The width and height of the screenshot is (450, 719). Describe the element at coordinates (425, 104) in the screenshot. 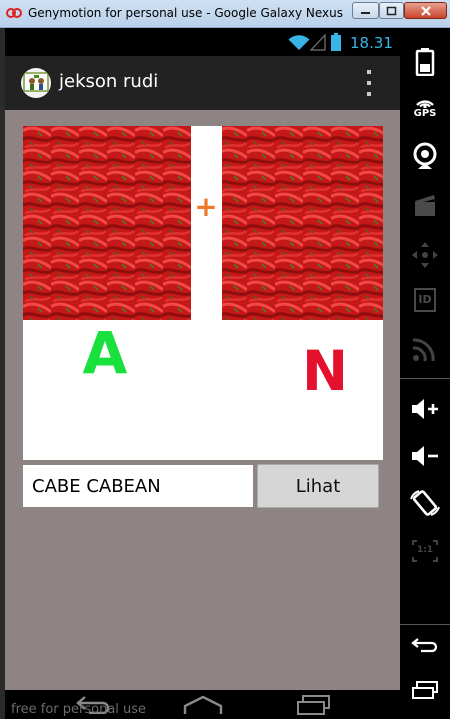

I see `gps-signal-icon` at that location.